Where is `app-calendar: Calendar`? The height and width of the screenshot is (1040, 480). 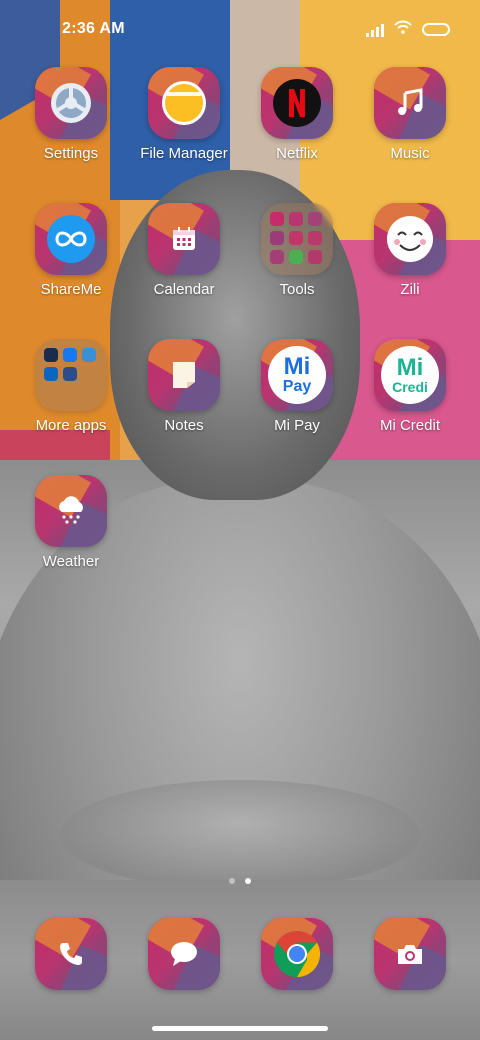
app-calendar: Calendar is located at coordinates (184, 250).